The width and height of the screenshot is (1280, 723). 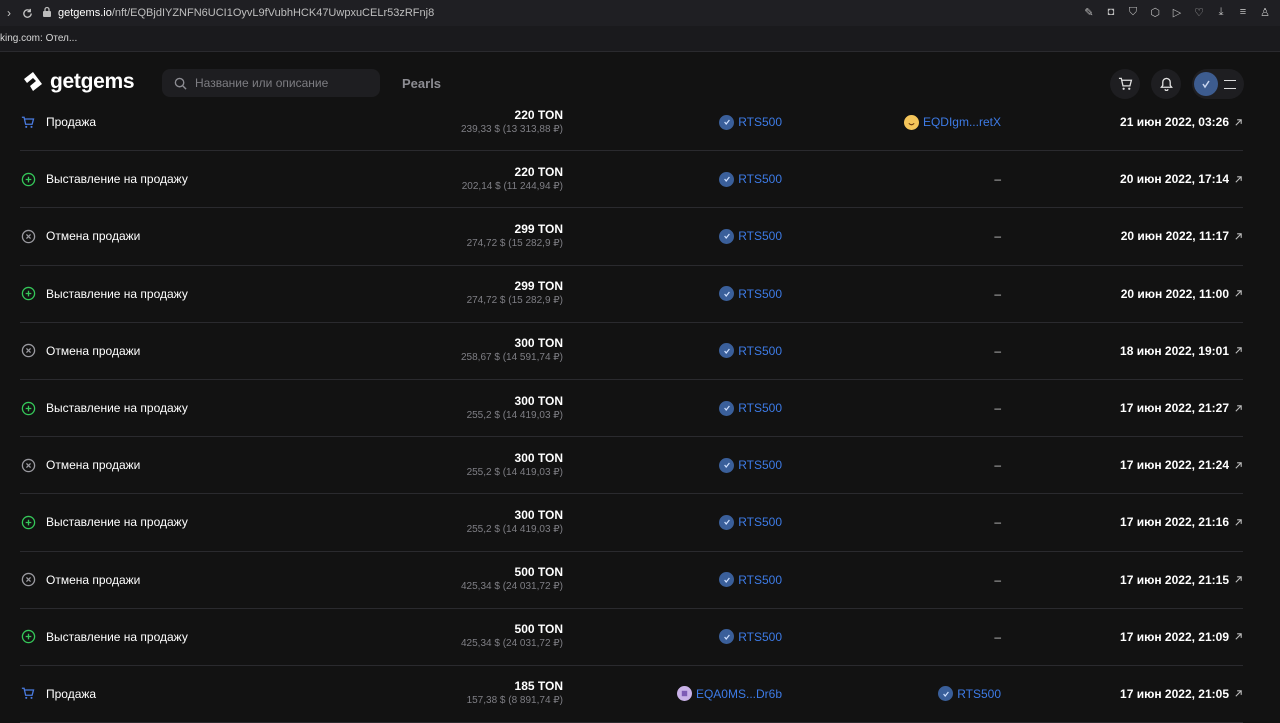 I want to click on event-type: Выставление на продажу, so click(x=104, y=294).